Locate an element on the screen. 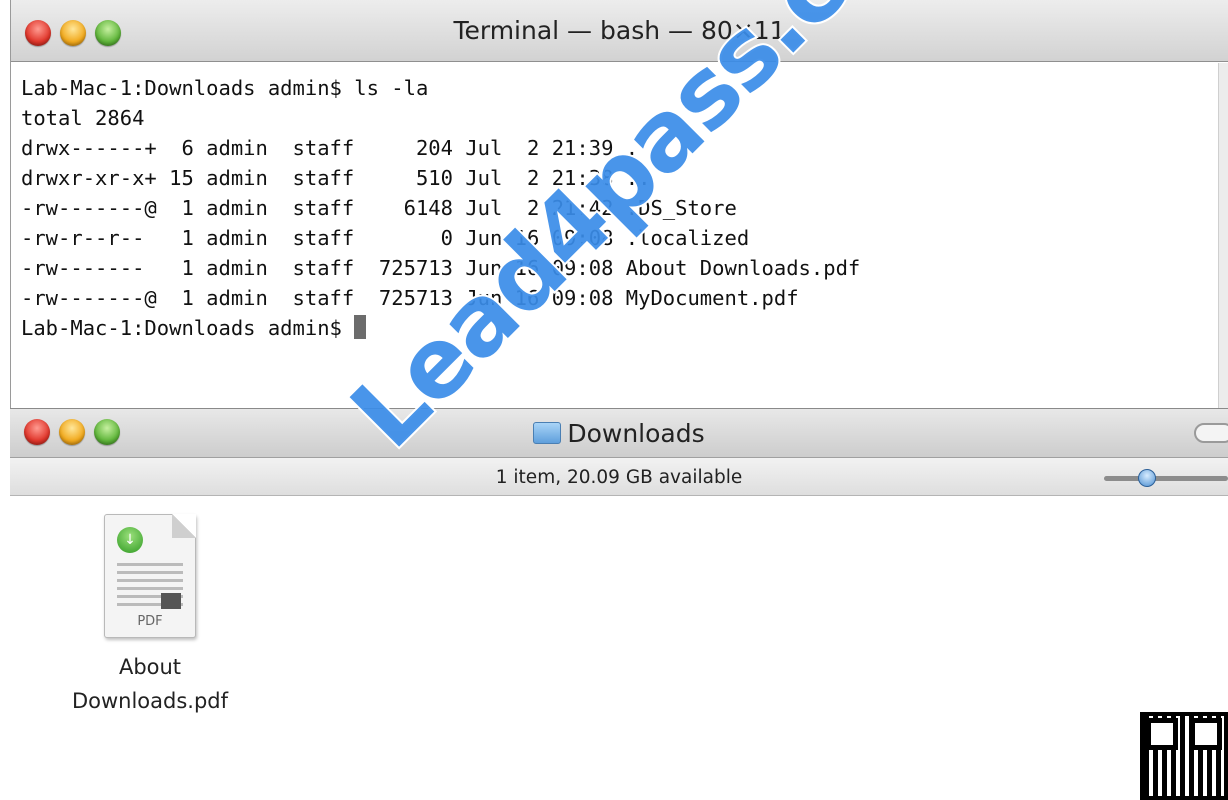 This screenshot has width=1228, height=800. pdf-label: PDF is located at coordinates (150, 621).